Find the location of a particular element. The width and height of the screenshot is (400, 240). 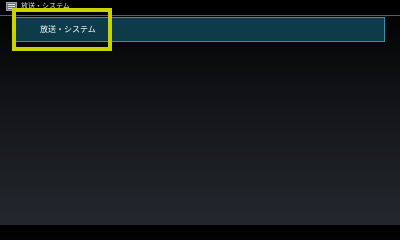

menu-item-broadcast-system: 放送・システム is located at coordinates (199, 29).